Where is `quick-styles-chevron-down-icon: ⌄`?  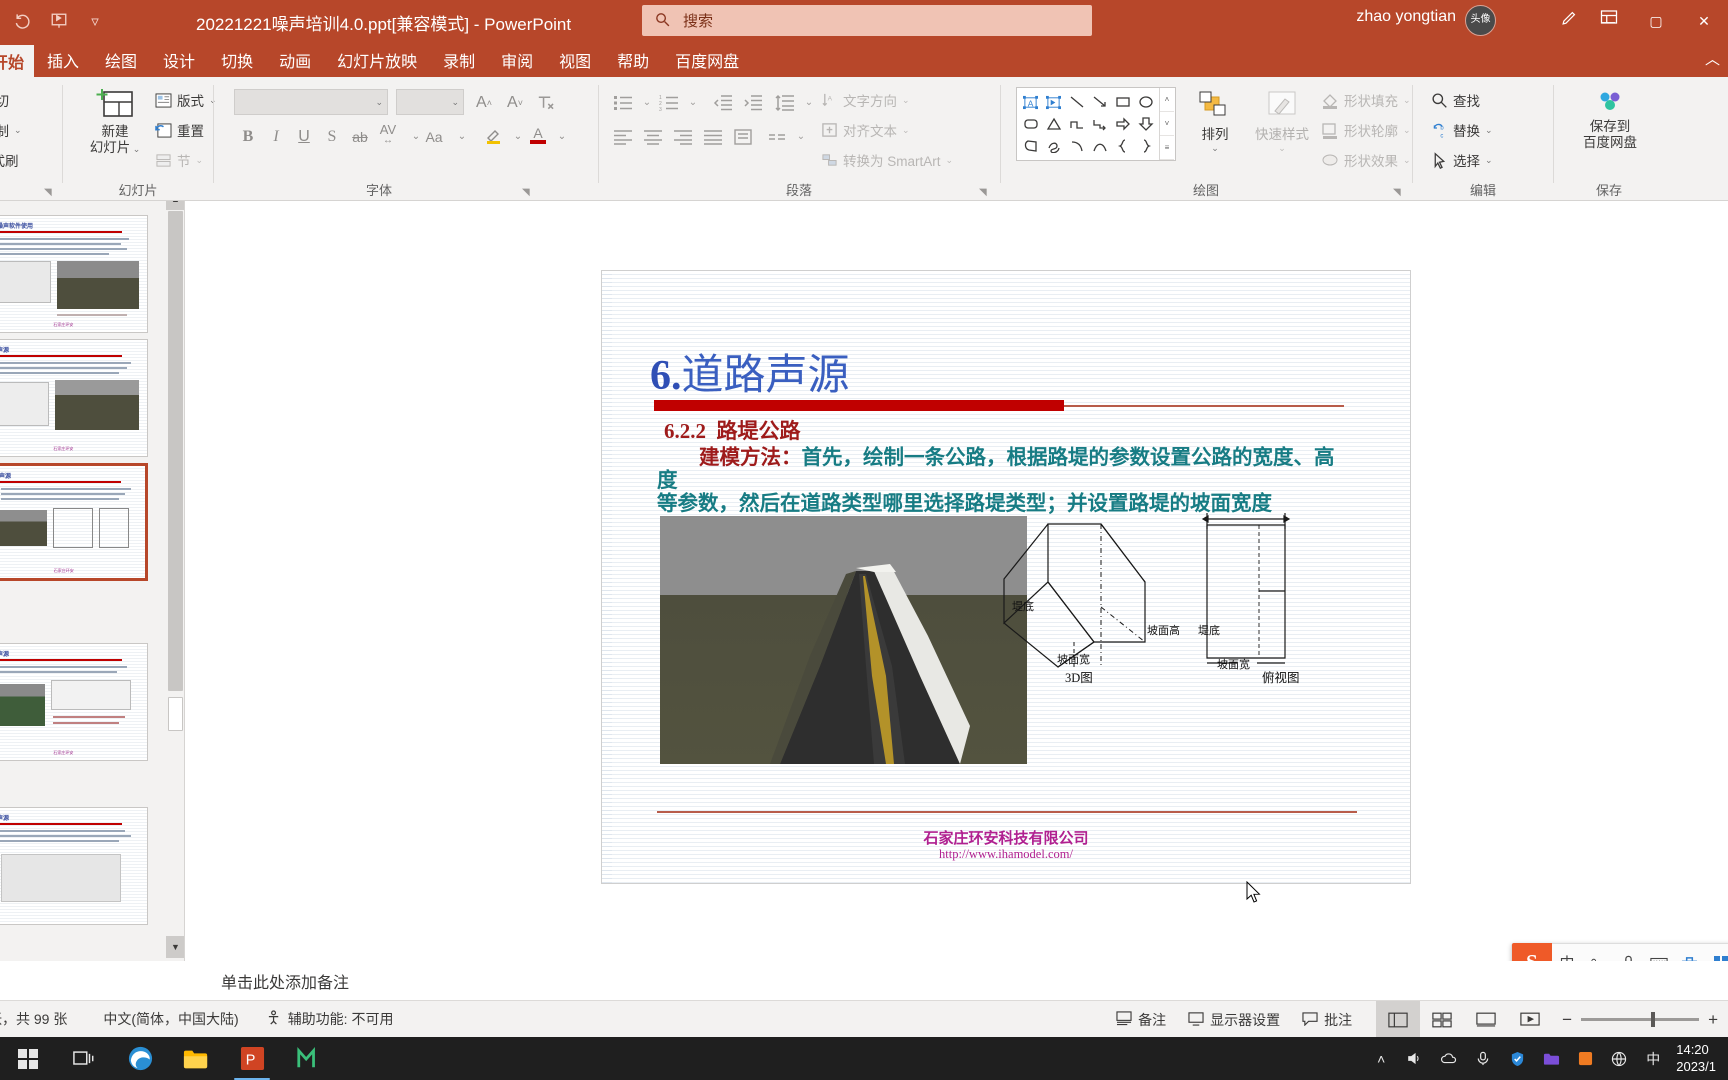
quick-styles-chevron-down-icon: ⌄ is located at coordinates (1282, 148).